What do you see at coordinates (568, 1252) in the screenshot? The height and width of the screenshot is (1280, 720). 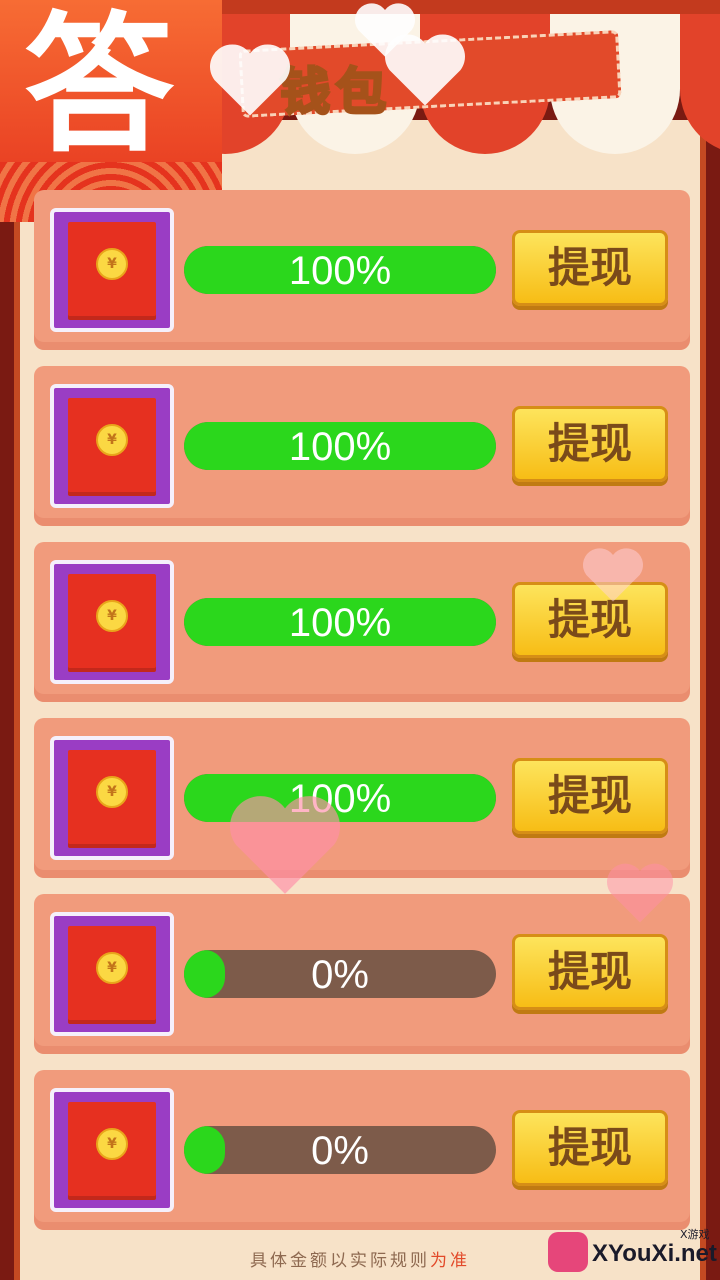 I see `gamepad-icon` at bounding box center [568, 1252].